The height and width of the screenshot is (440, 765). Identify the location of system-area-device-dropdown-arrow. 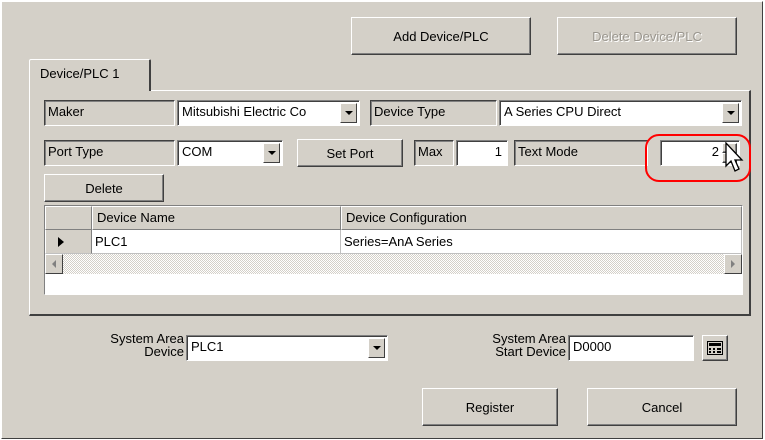
(376, 348).